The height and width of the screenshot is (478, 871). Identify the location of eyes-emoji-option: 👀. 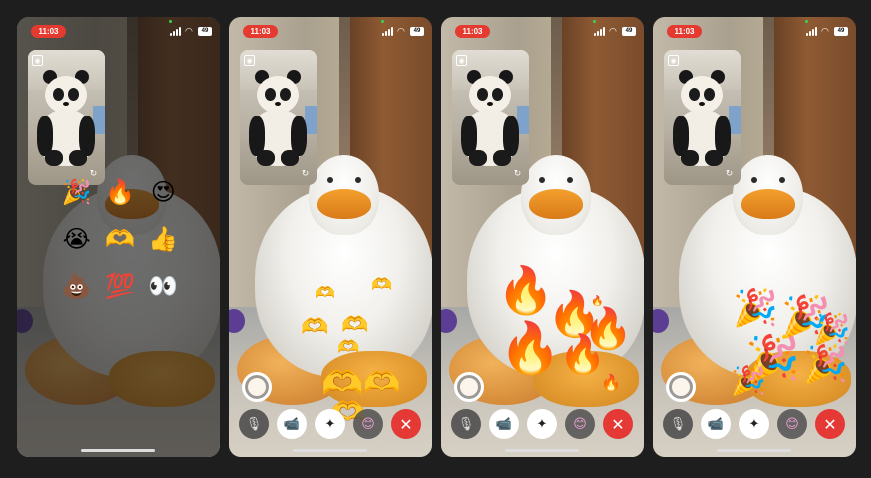
(163, 286).